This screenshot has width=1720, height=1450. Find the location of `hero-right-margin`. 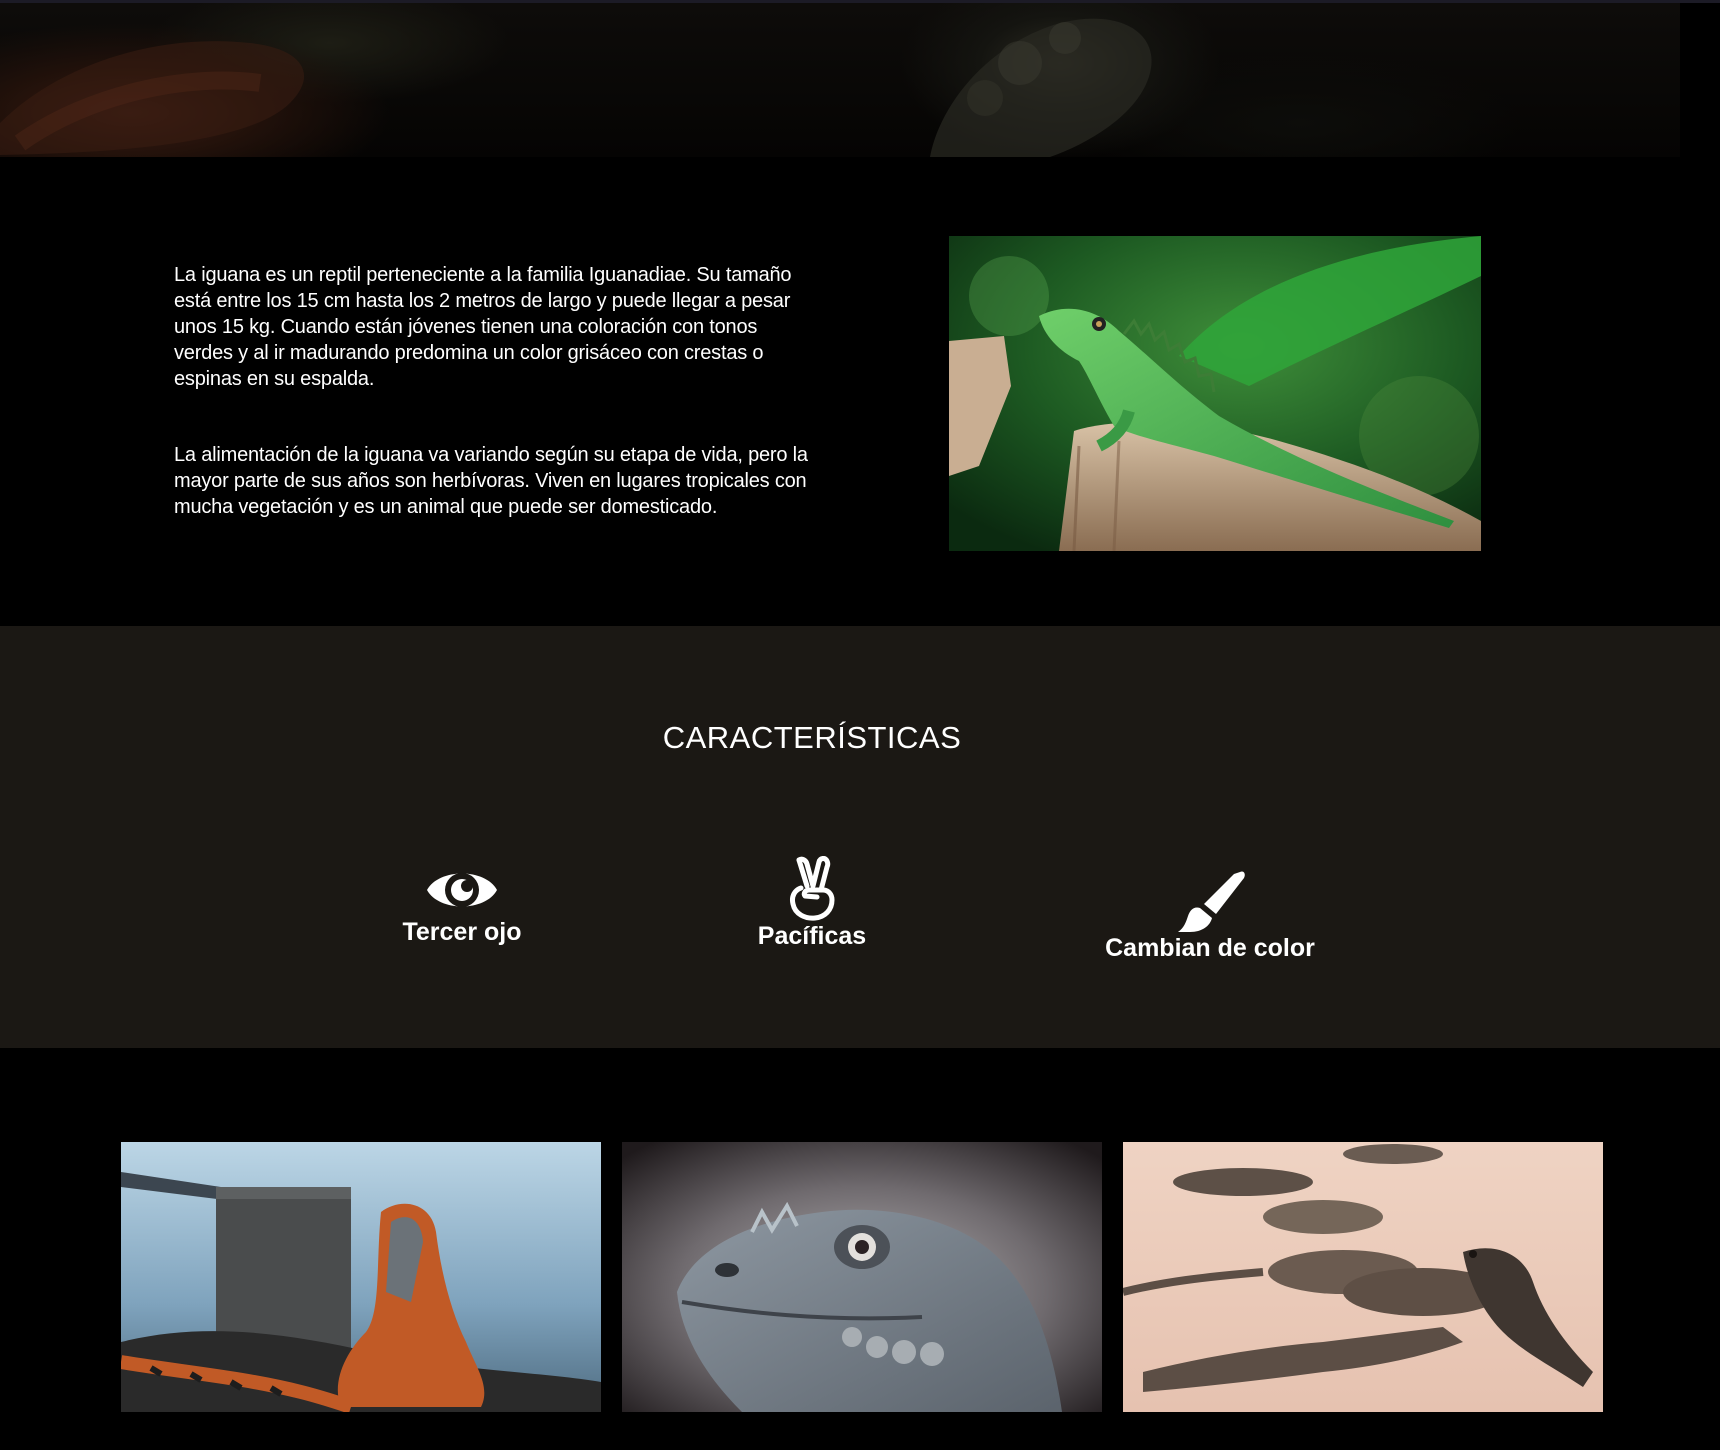

hero-right-margin is located at coordinates (1700, 80).